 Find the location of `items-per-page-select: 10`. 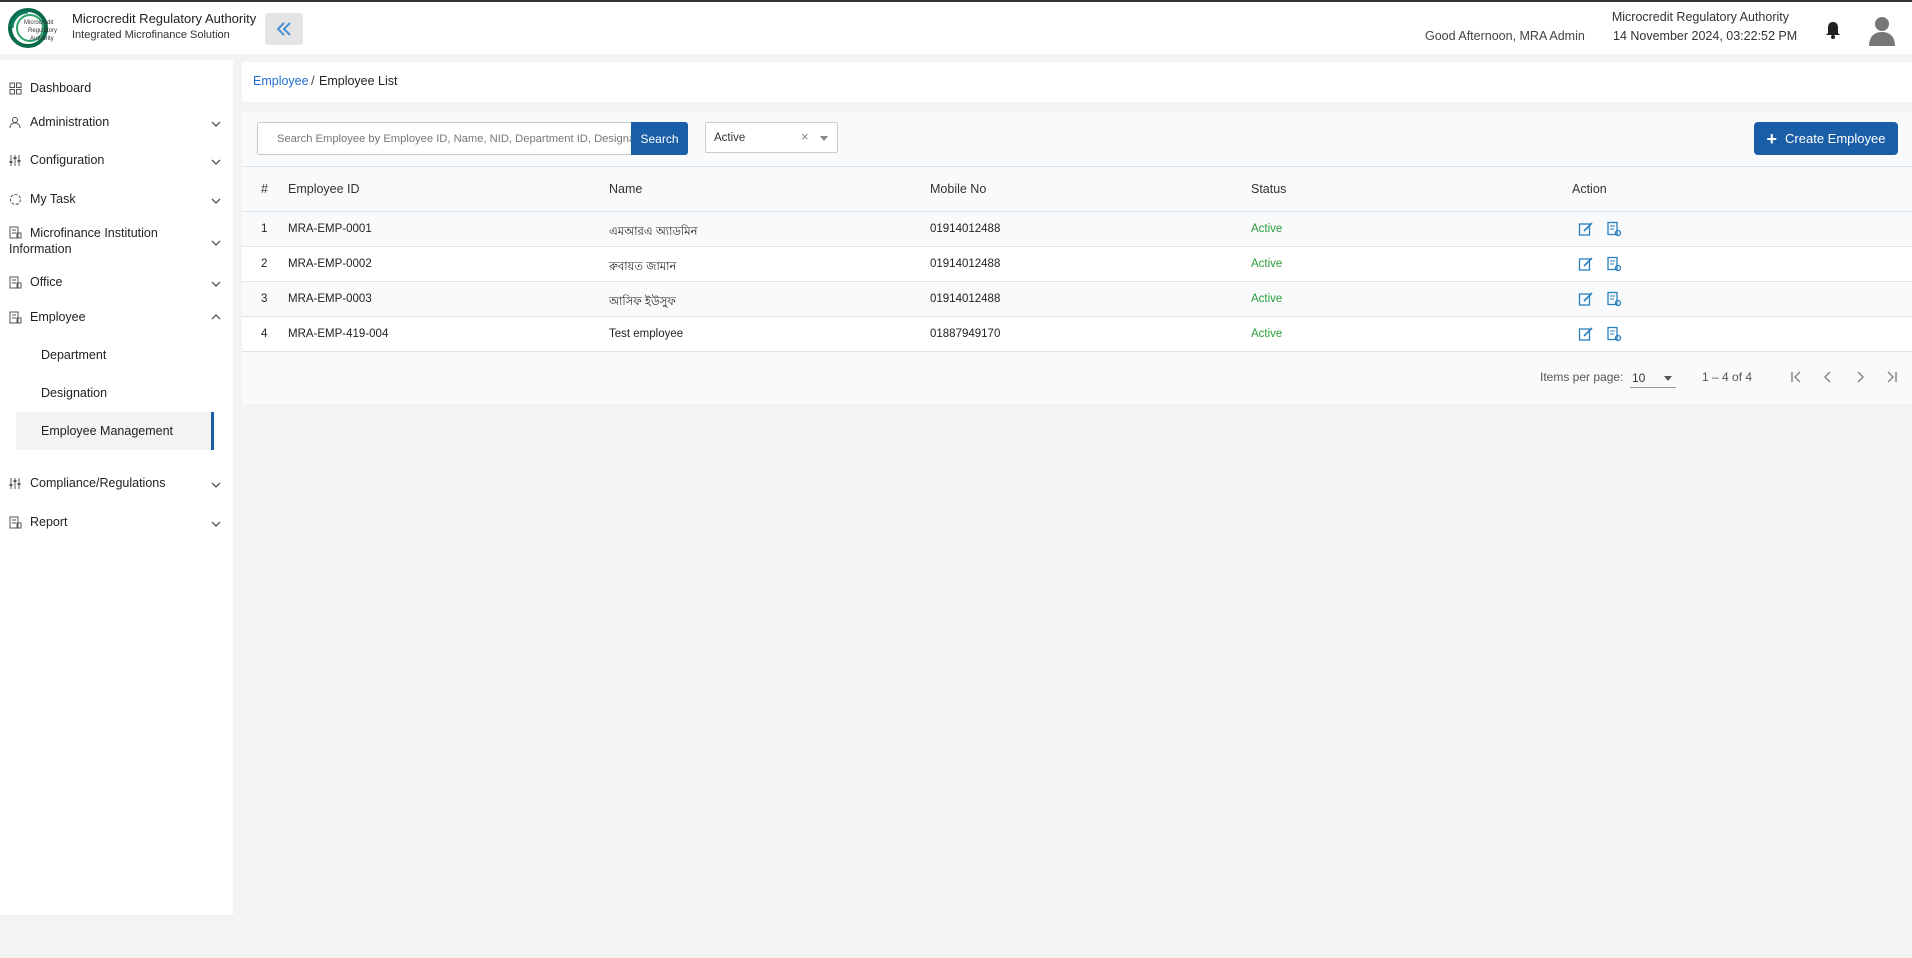

items-per-page-select: 10 is located at coordinates (1653, 377).